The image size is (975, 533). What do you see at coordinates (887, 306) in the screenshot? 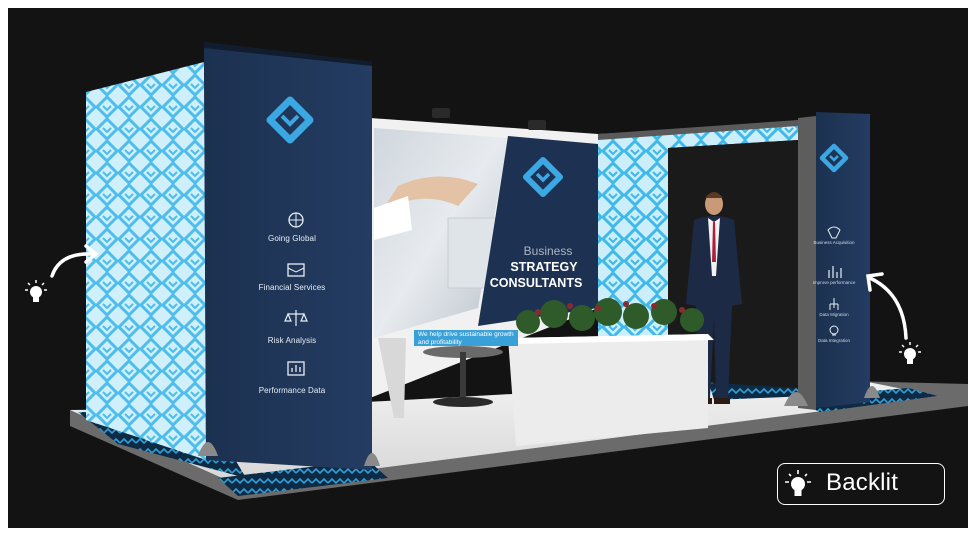
I see `backlit-arrow-right` at bounding box center [887, 306].